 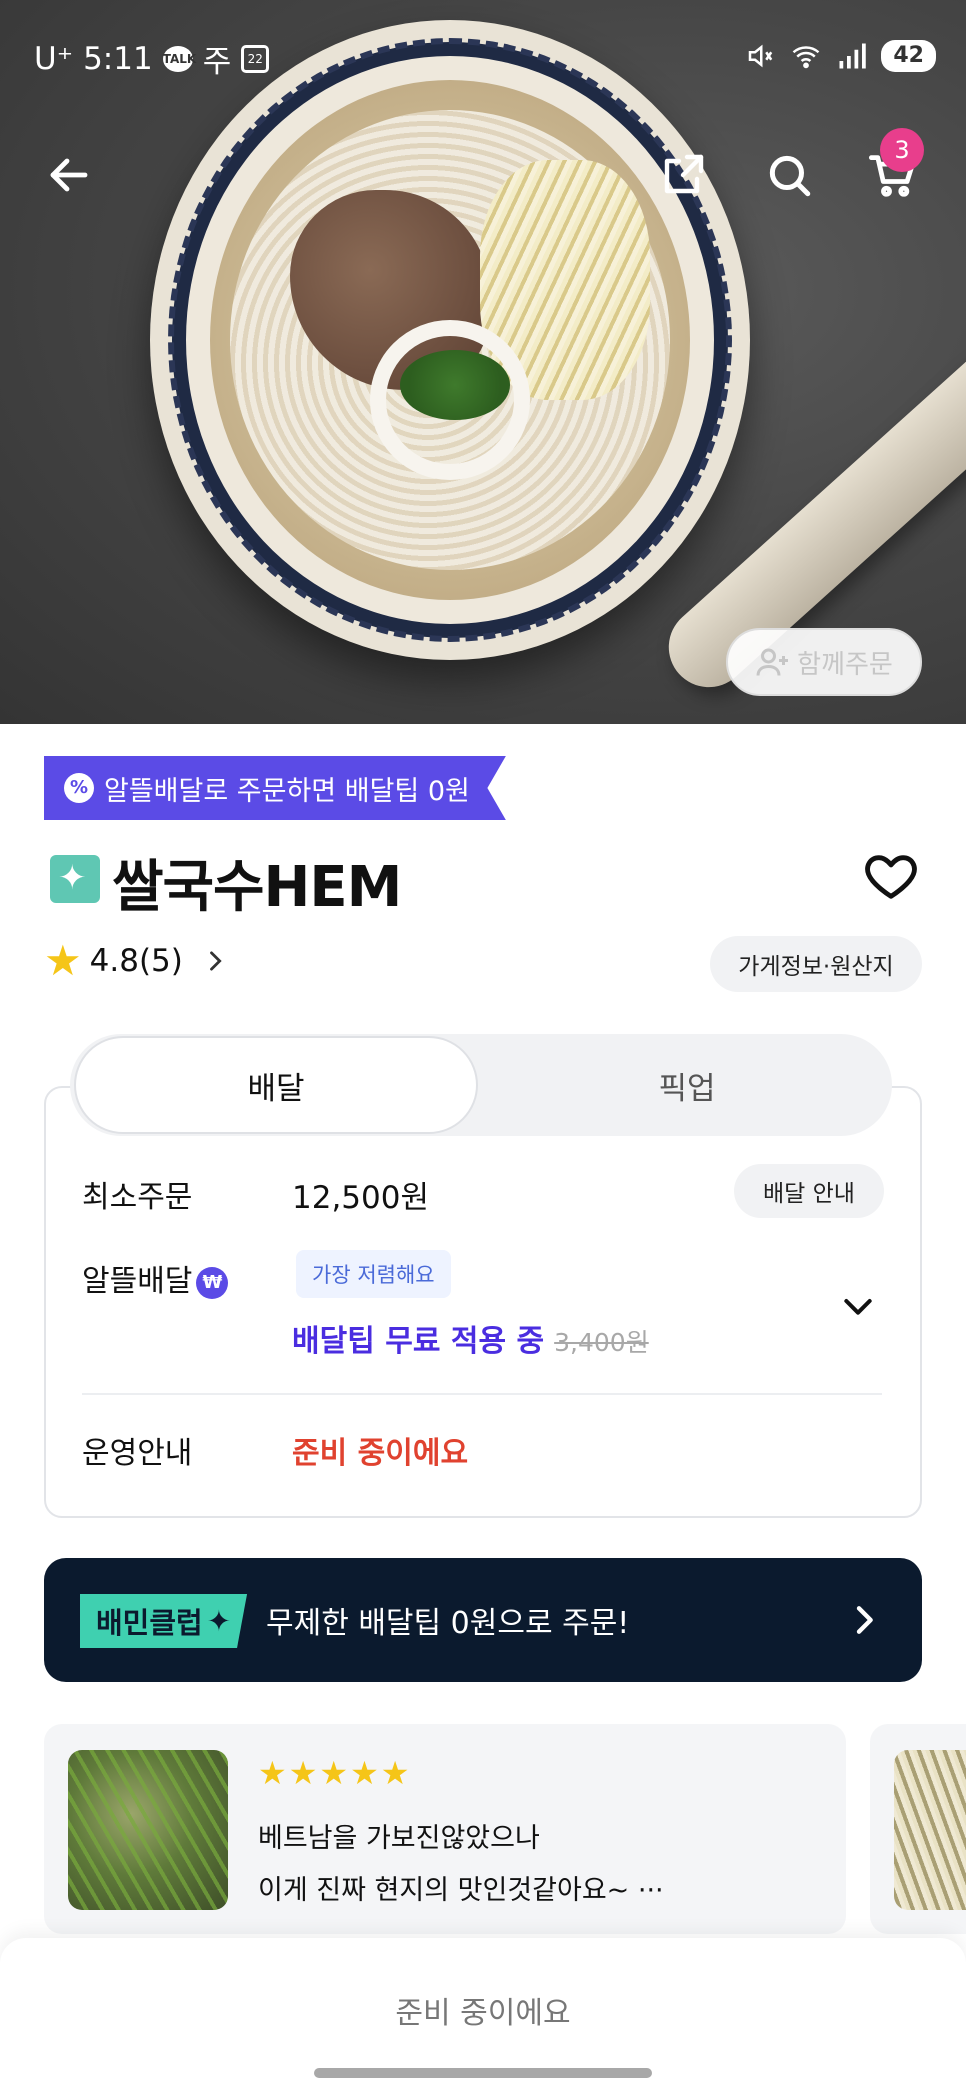 What do you see at coordinates (687, 1085) in the screenshot?
I see `tab-pickup: 픽업` at bounding box center [687, 1085].